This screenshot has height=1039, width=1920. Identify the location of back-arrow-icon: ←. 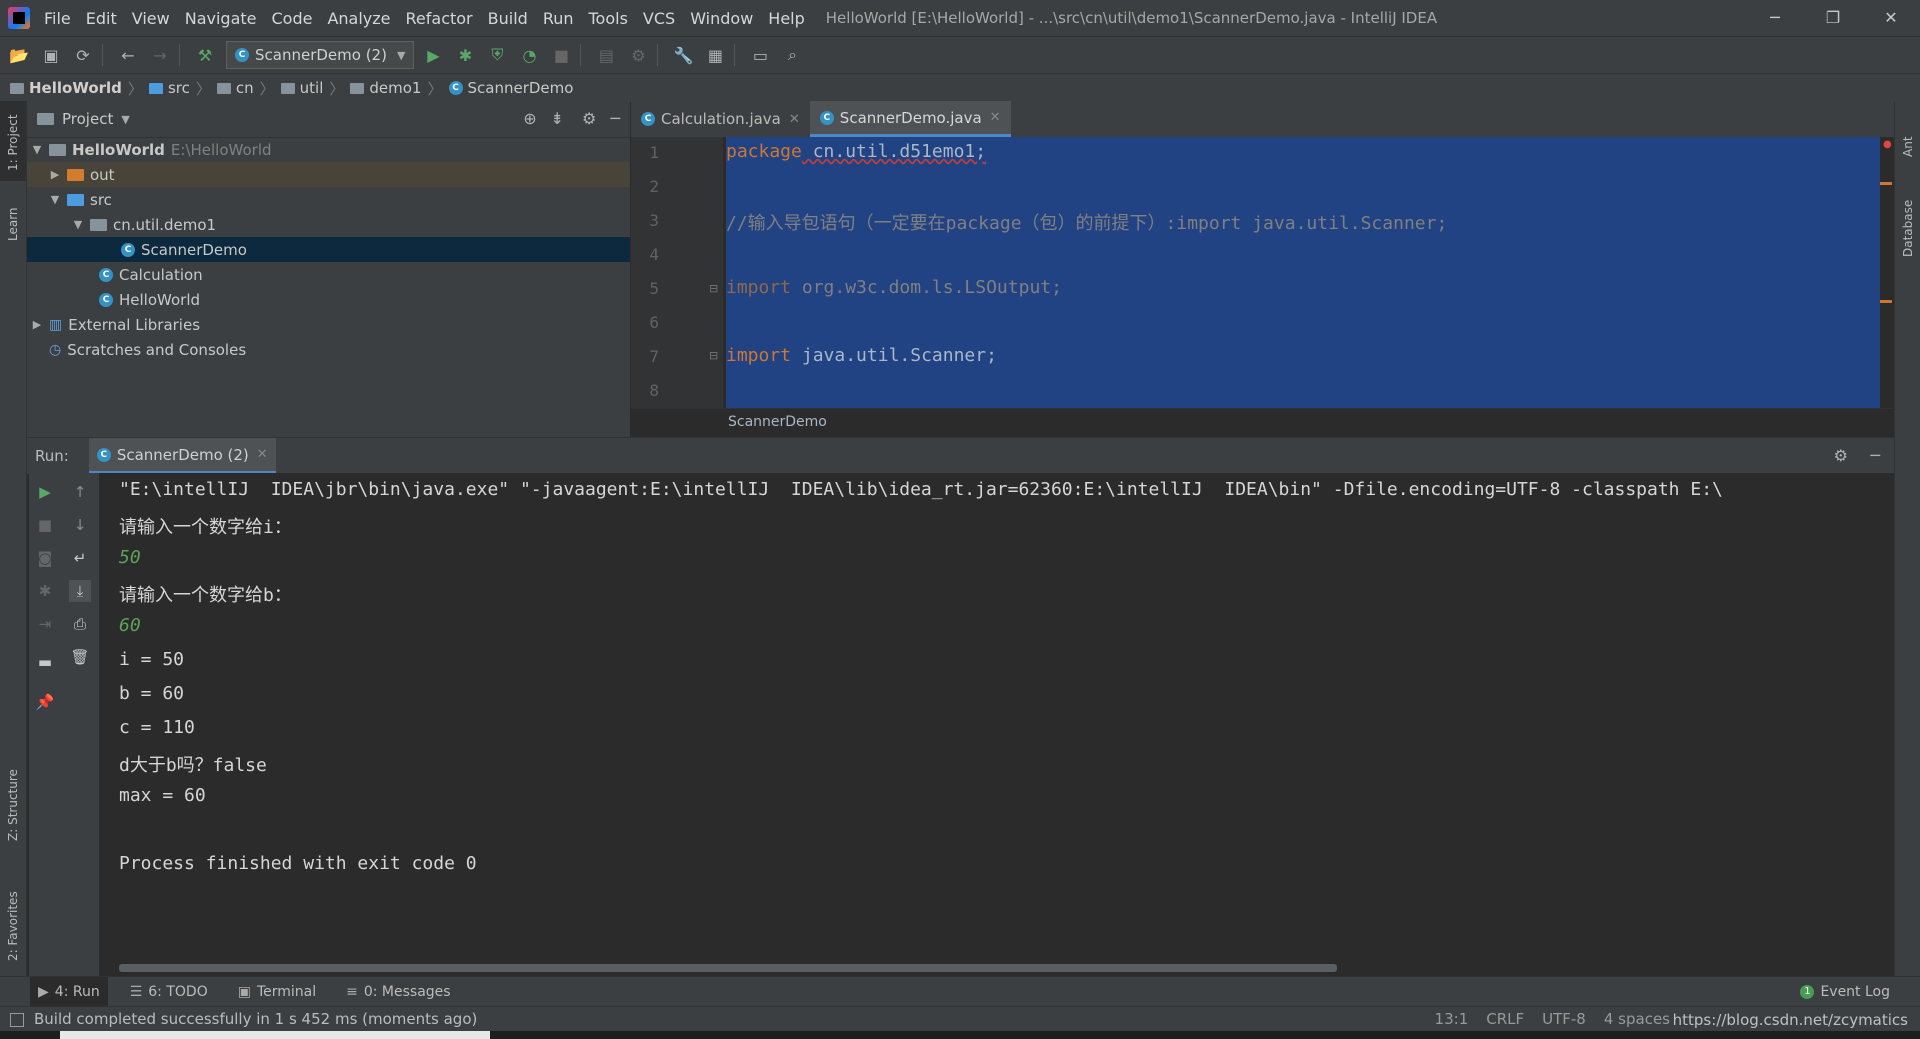
(128, 55).